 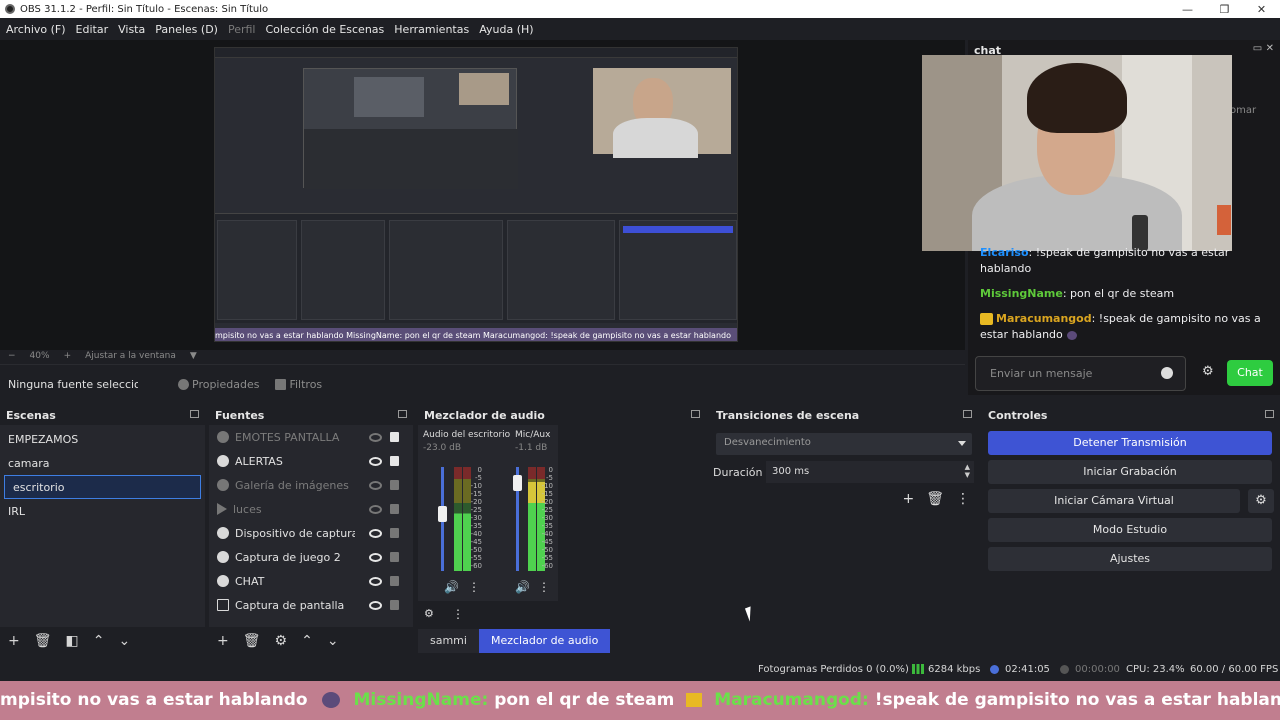 What do you see at coordinates (325, 29) in the screenshot?
I see `menu-coleccion-escenas: Colección de Escenas` at bounding box center [325, 29].